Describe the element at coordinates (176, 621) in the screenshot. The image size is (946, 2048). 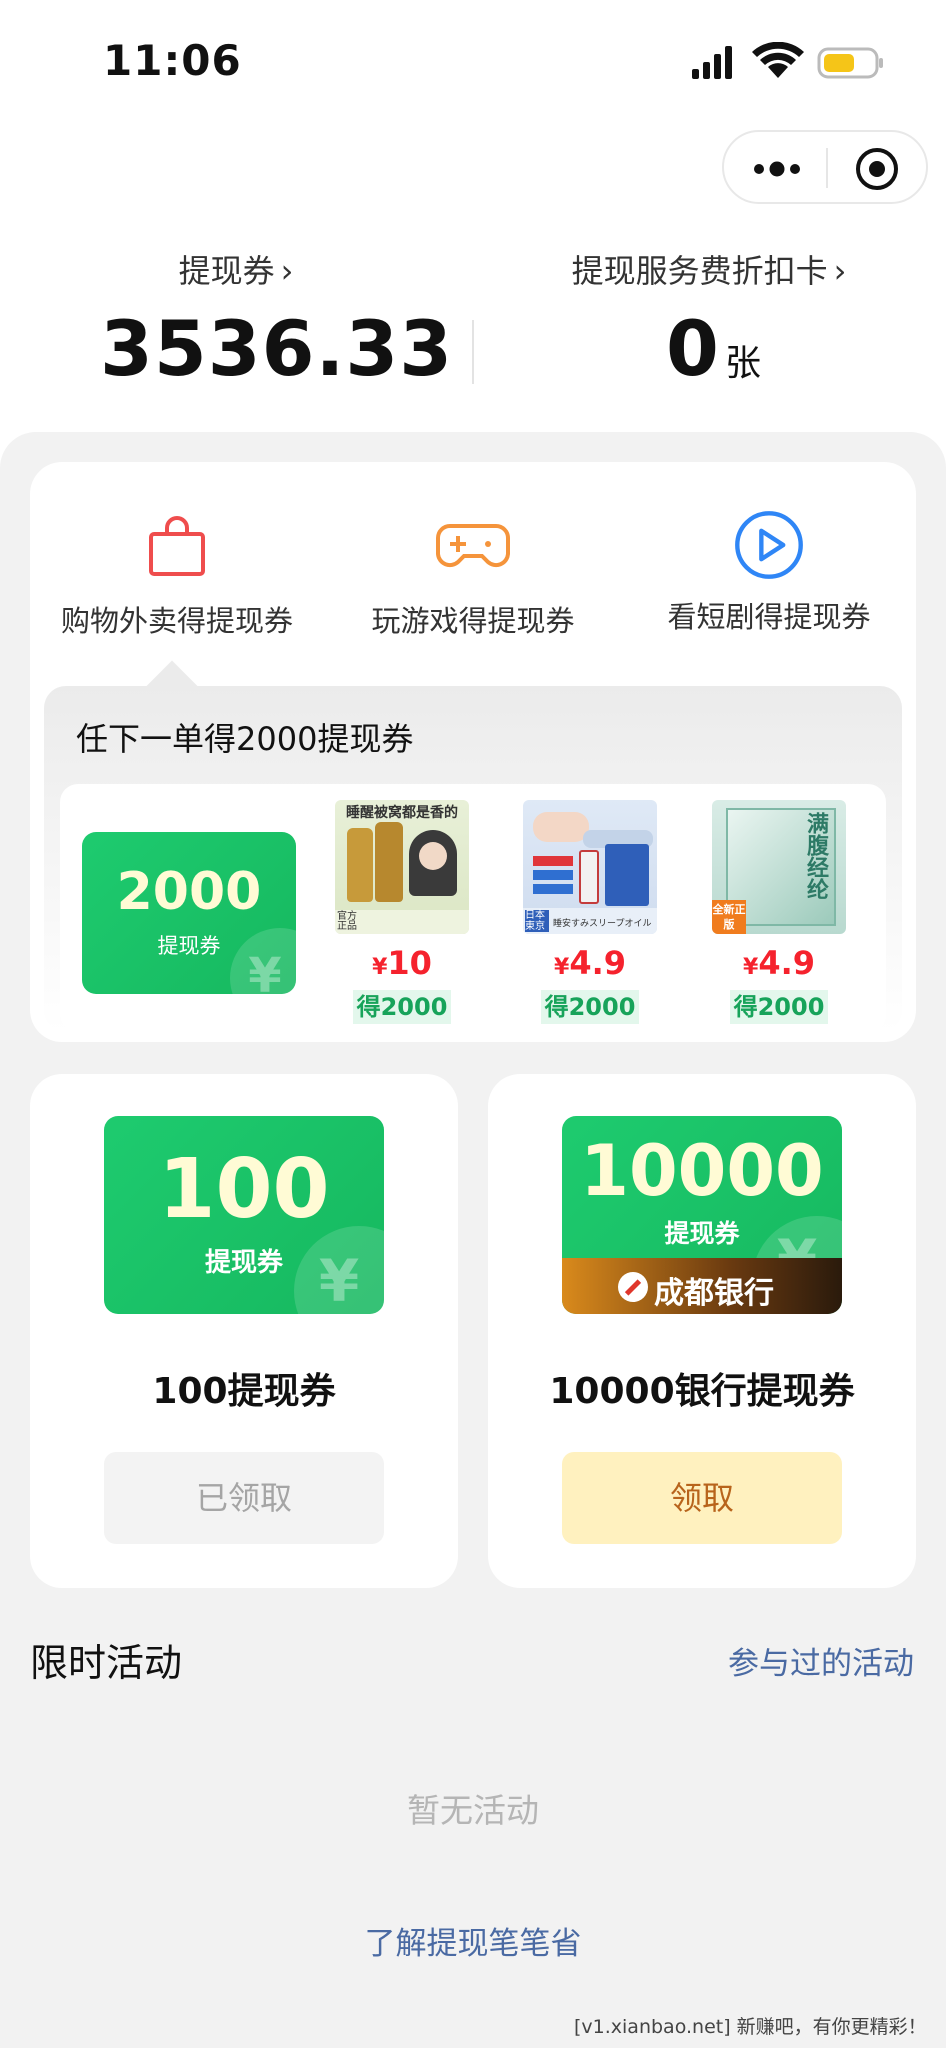
I see `category-label: 购物外卖得提现券` at that location.